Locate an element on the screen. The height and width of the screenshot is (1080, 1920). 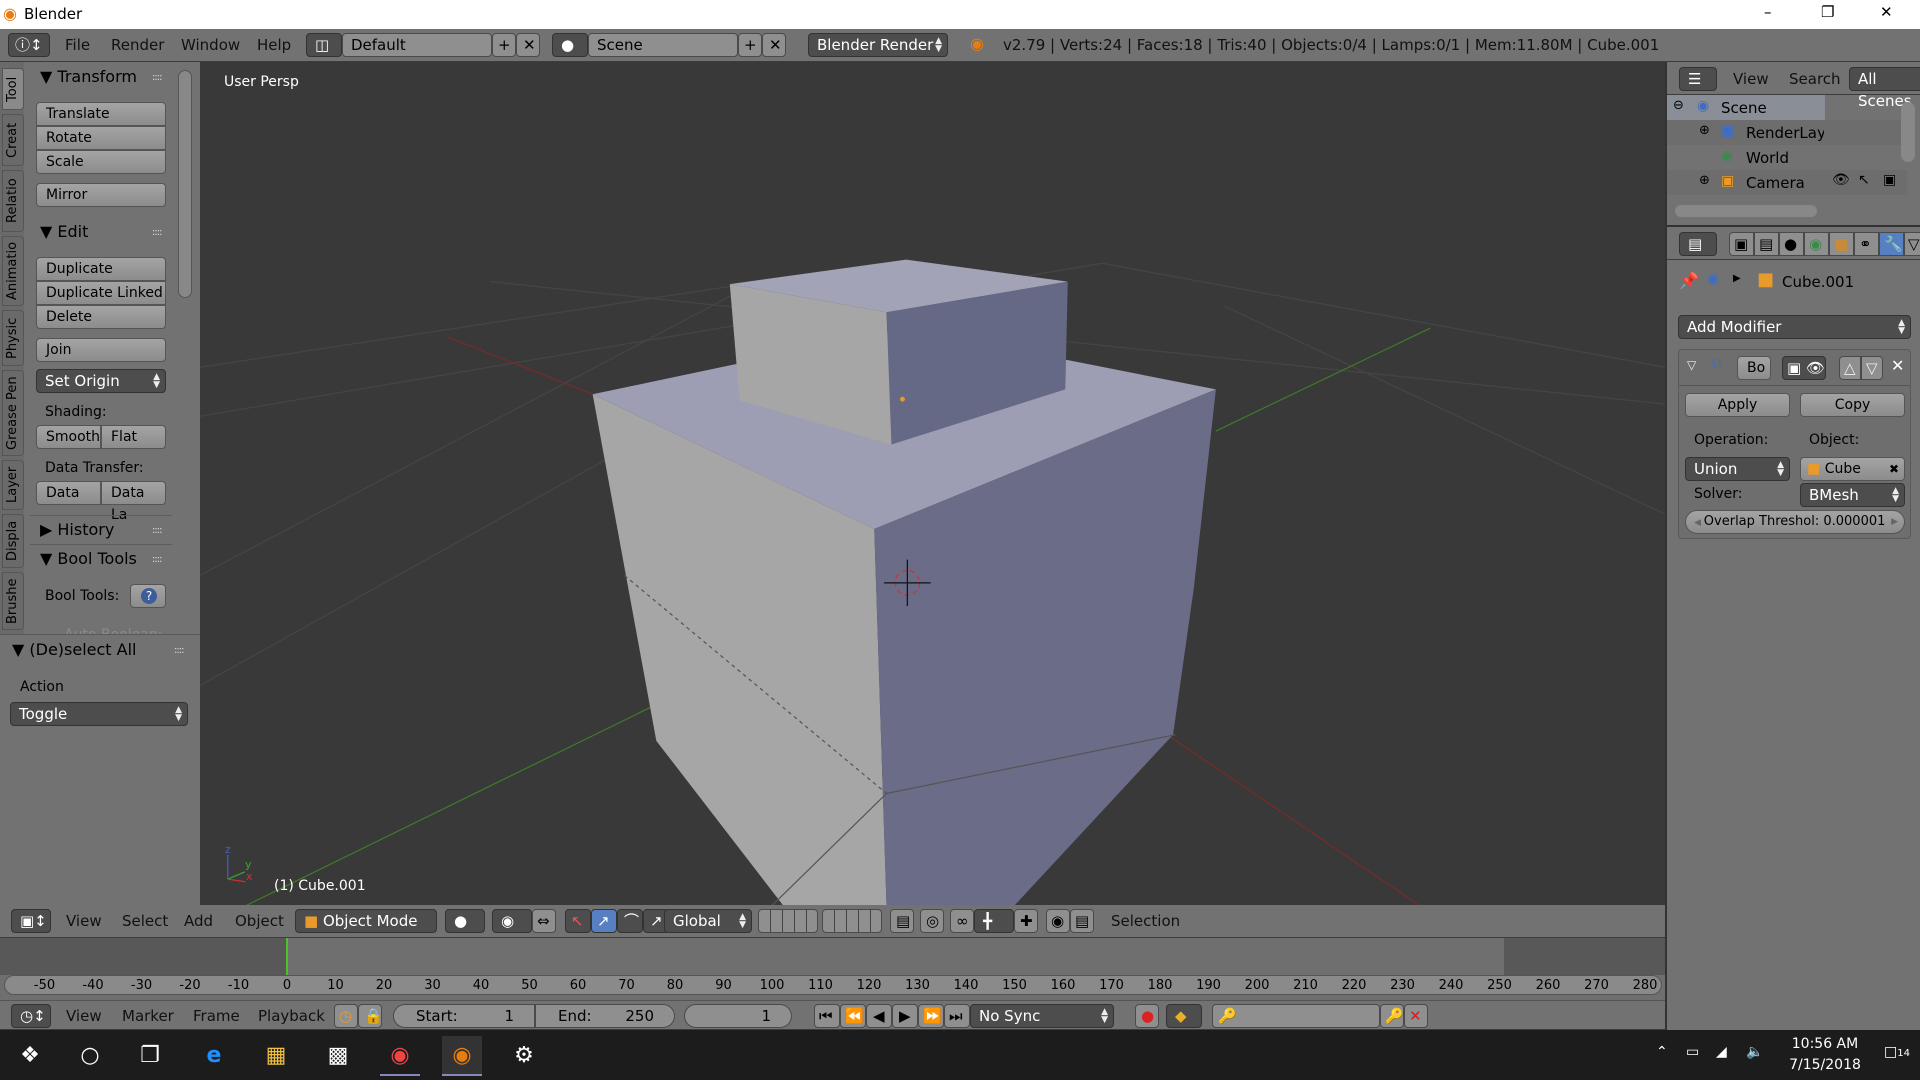
action-center-icon: □14 is located at coordinates (1897, 1052).